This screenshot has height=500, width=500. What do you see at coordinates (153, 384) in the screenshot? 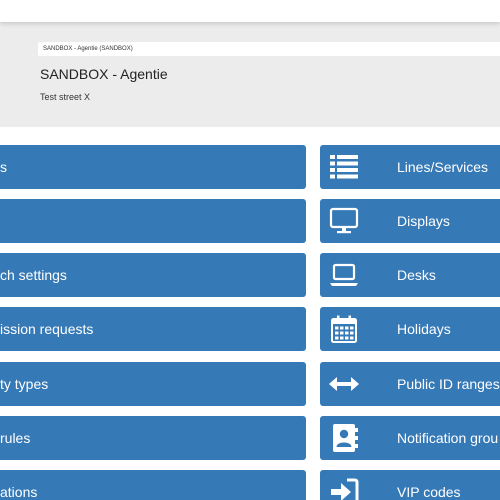
I see `left-tile-5: ty types` at bounding box center [153, 384].